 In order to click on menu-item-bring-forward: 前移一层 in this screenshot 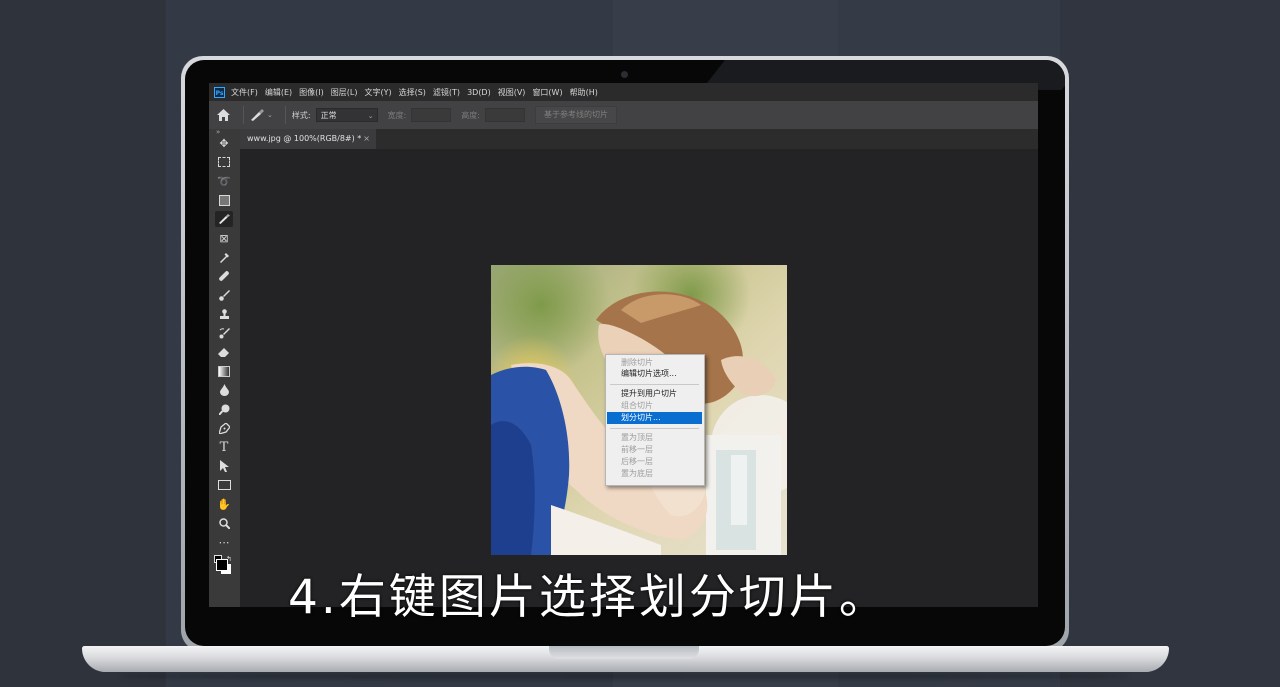, I will do `click(654, 450)`.